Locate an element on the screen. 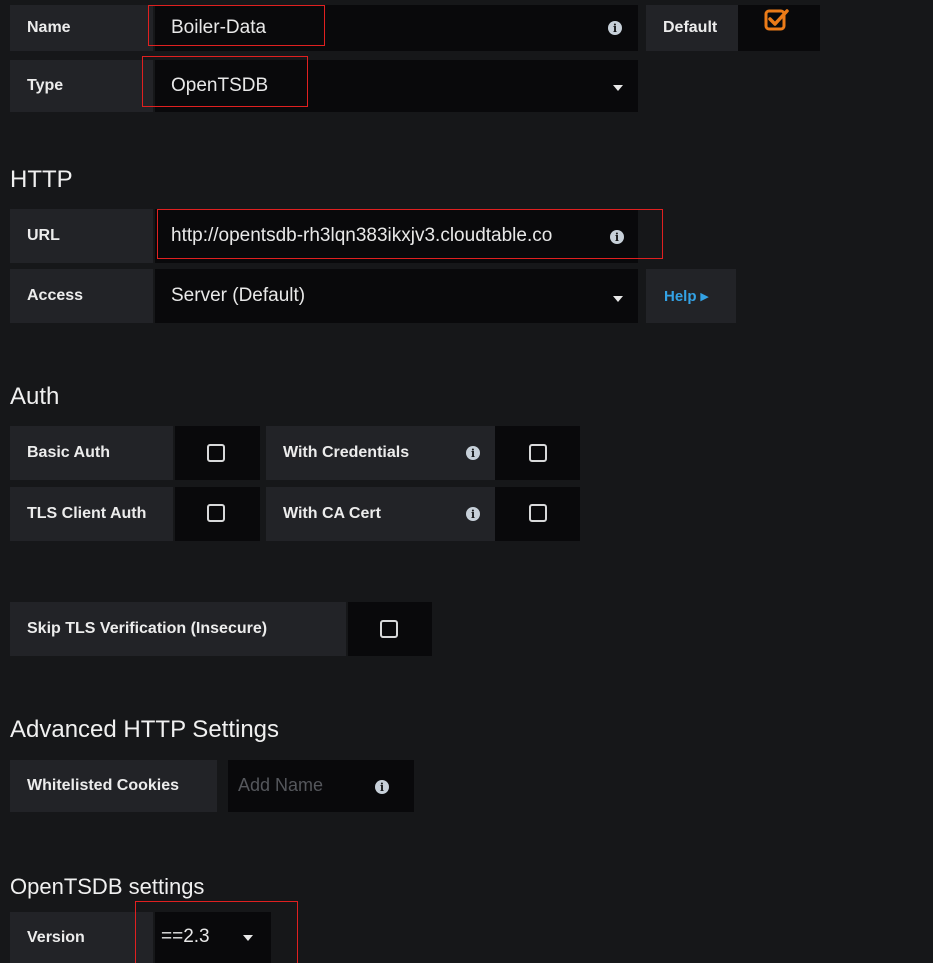  skip-tls-checkbox-cell is located at coordinates (390, 629).